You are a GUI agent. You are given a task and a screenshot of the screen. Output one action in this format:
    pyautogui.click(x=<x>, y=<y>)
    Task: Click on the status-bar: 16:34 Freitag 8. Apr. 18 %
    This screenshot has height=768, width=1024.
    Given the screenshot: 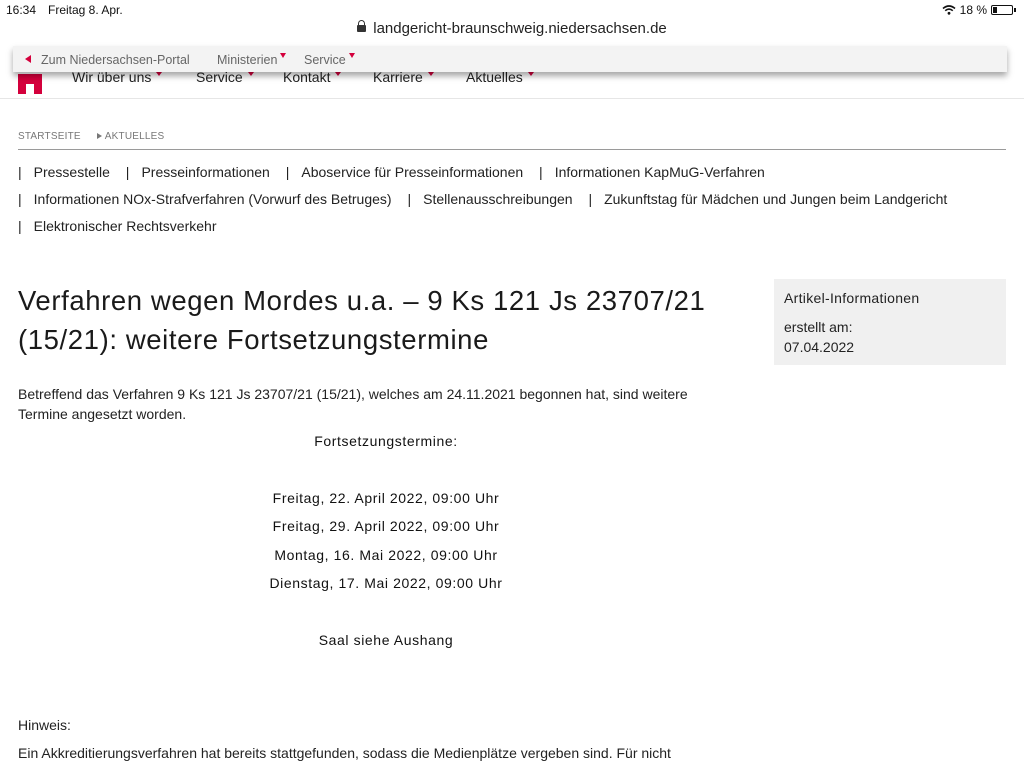 What is the action you would take?
    pyautogui.click(x=512, y=10)
    